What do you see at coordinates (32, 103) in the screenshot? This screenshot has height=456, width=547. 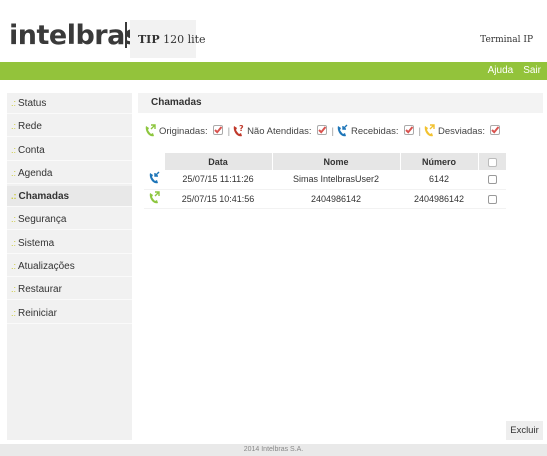 I see `sidebar-item-label: Status` at bounding box center [32, 103].